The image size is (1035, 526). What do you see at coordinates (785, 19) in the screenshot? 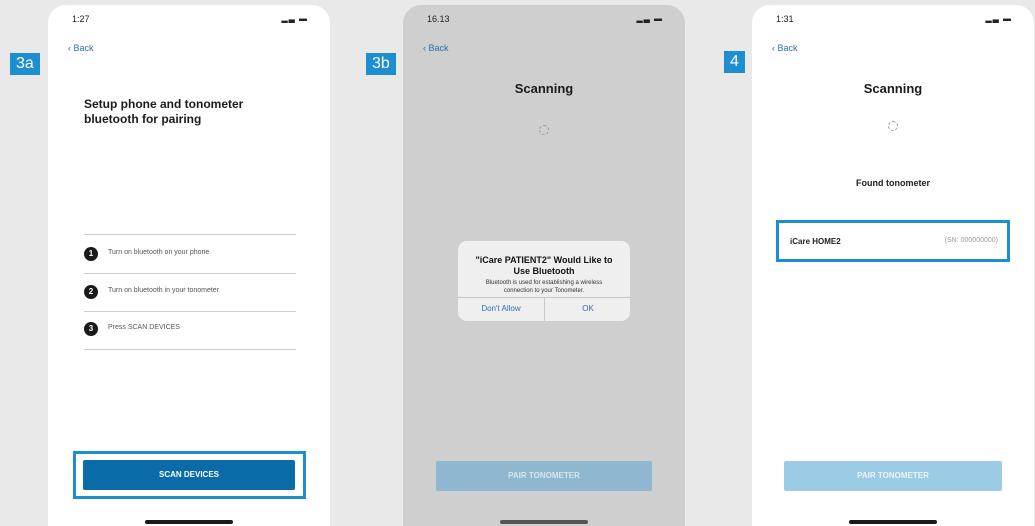
I see `status-time: 1:31` at bounding box center [785, 19].